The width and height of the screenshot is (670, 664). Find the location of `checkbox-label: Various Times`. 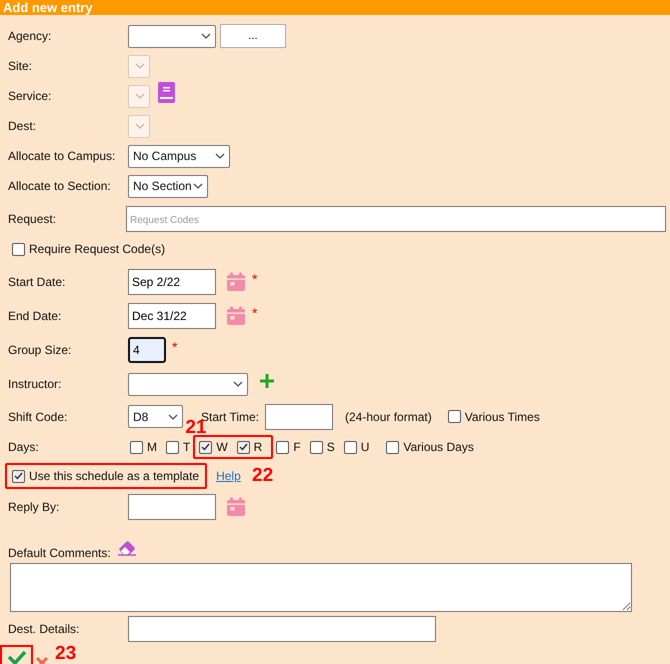

checkbox-label: Various Times is located at coordinates (502, 417).